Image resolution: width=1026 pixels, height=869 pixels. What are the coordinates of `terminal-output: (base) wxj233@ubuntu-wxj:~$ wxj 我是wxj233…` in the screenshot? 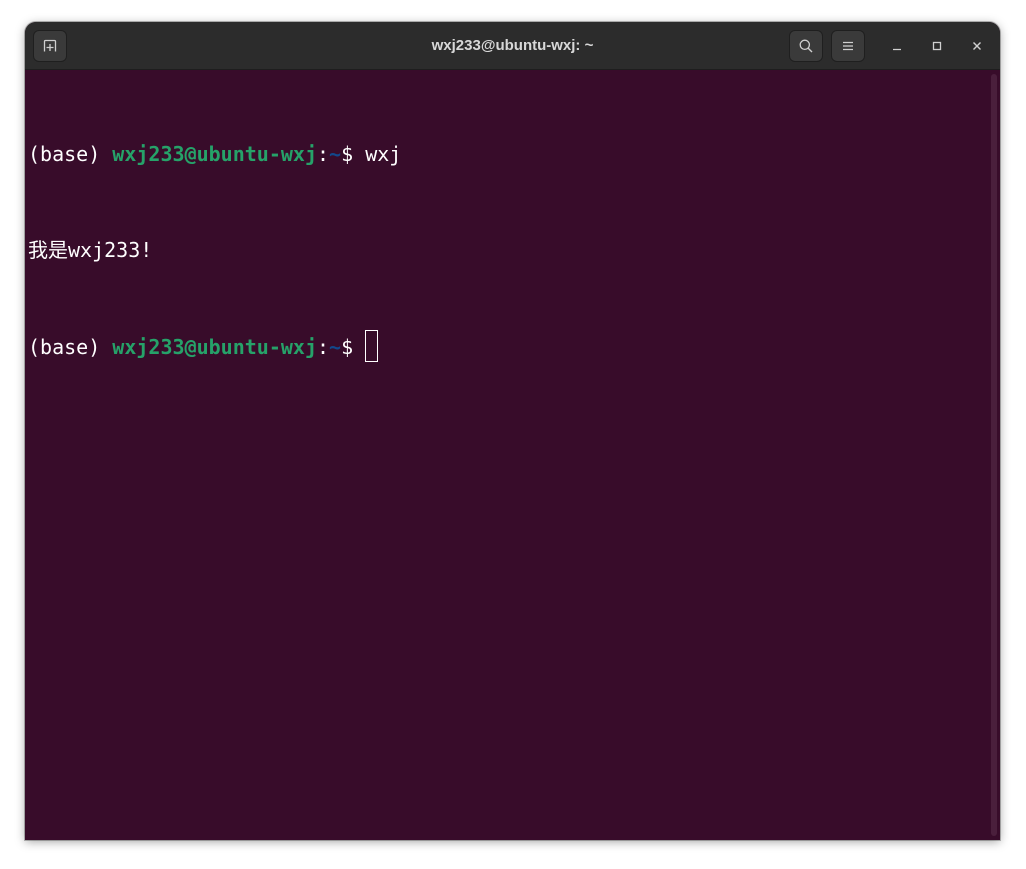 It's located at (214, 250).